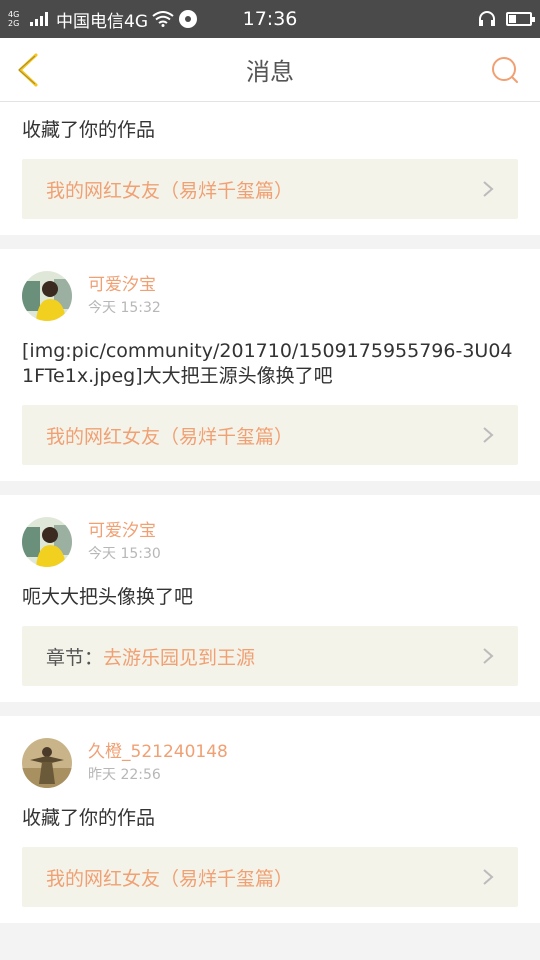  What do you see at coordinates (151, 657) in the screenshot?
I see `chapter-link-title: 章节：去游乐园见到王源` at bounding box center [151, 657].